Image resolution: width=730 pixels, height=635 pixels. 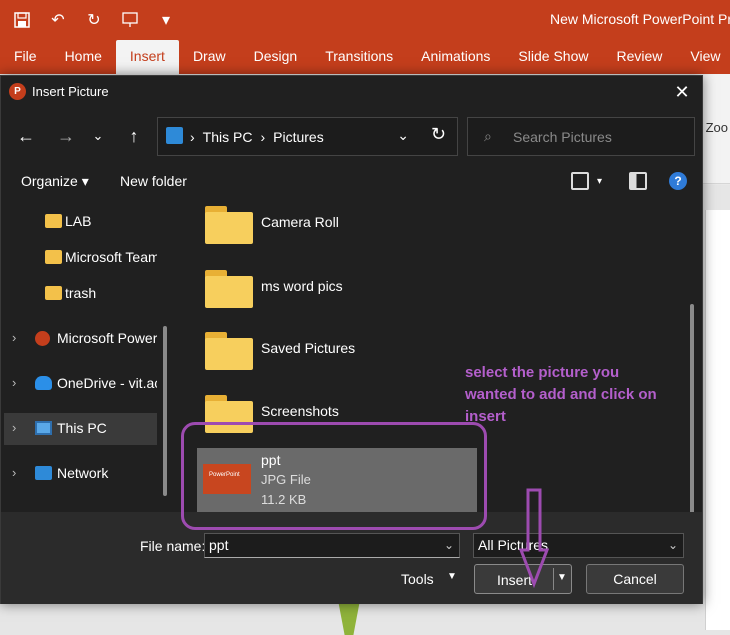 I want to click on ribbon-tab-home: Home, so click(x=83, y=57).